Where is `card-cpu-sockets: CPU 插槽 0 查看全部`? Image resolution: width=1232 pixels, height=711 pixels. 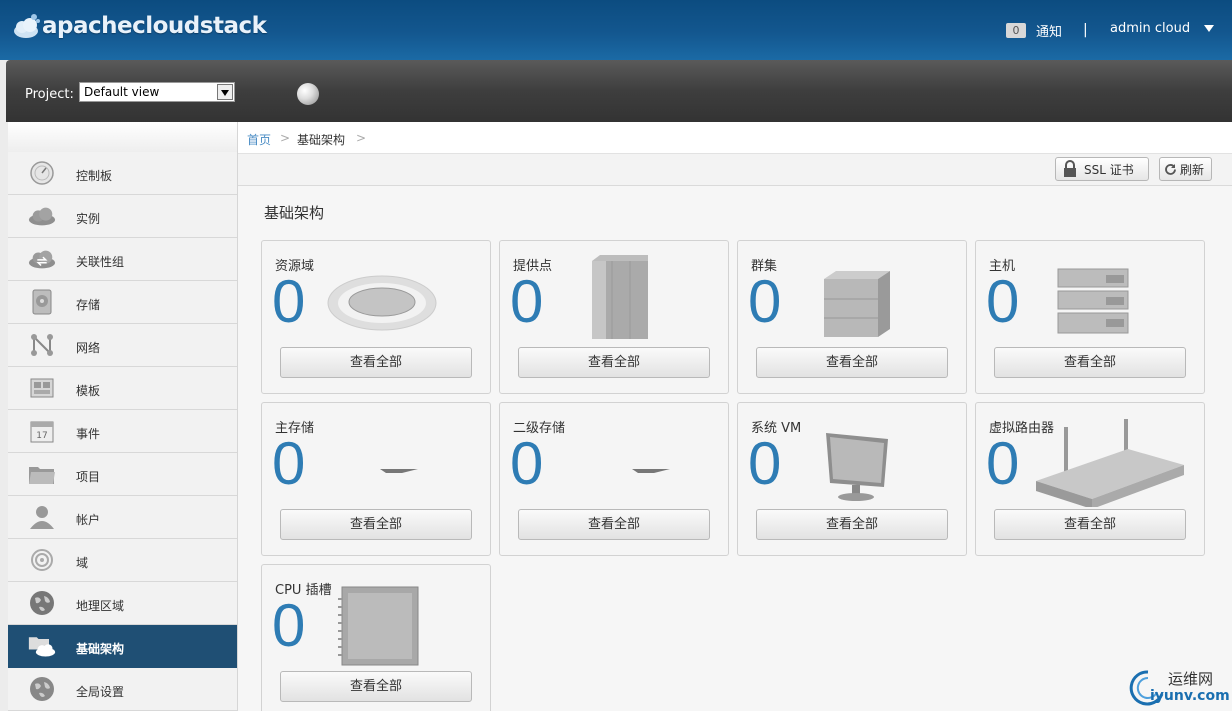 card-cpu-sockets: CPU 插槽 0 查看全部 is located at coordinates (376, 637).